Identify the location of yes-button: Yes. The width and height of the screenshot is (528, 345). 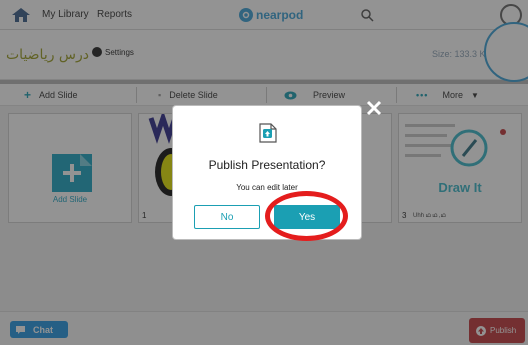
(307, 217).